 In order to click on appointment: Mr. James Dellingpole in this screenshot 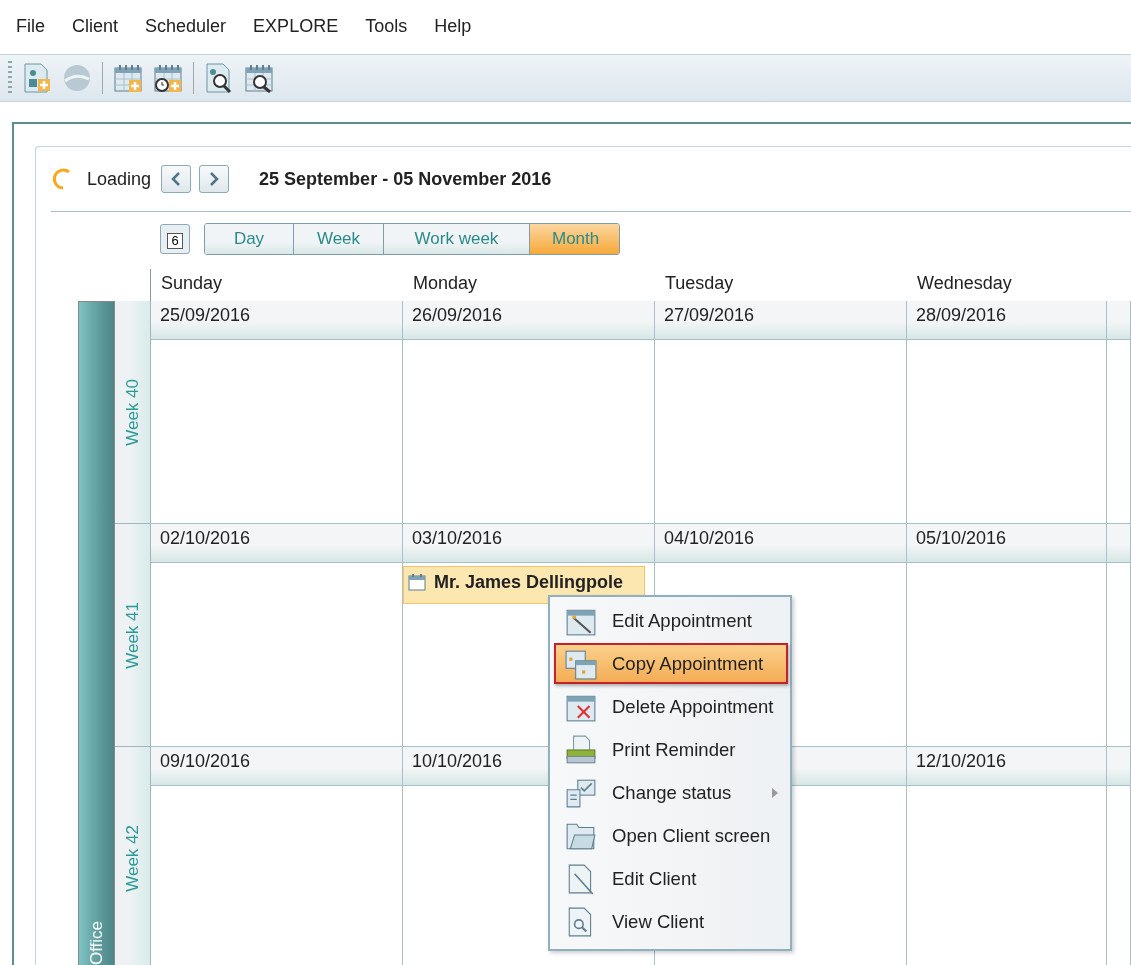, I will do `click(524, 585)`.